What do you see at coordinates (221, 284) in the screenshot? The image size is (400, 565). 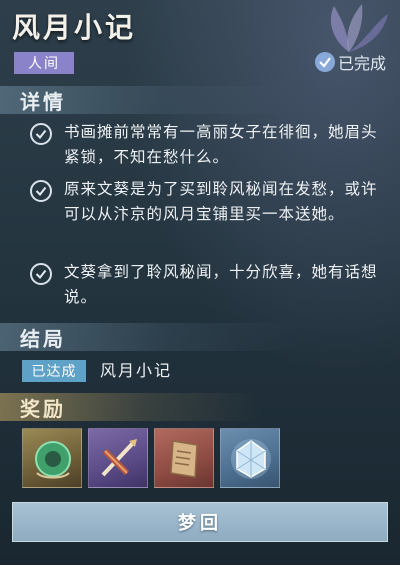 I see `task-text: 文葵拿到了聆风秘闻，十分欣喜，她有话想说。` at bounding box center [221, 284].